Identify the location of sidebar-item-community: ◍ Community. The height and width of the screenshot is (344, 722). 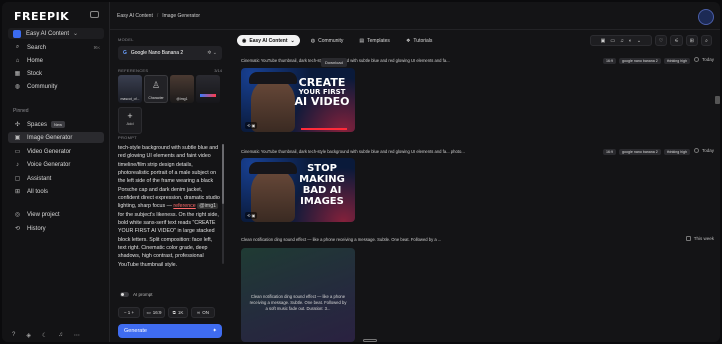
(56, 86).